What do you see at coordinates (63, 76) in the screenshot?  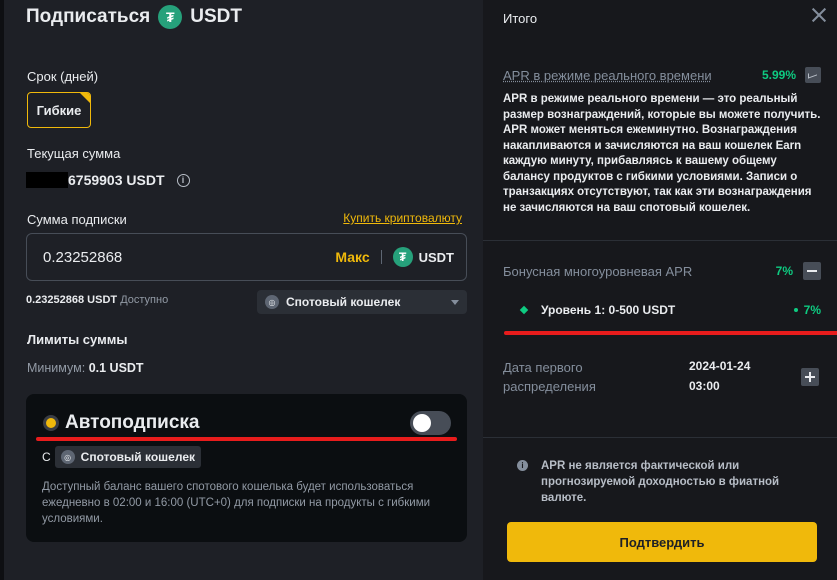 I see `term-label: Срок (дней)` at bounding box center [63, 76].